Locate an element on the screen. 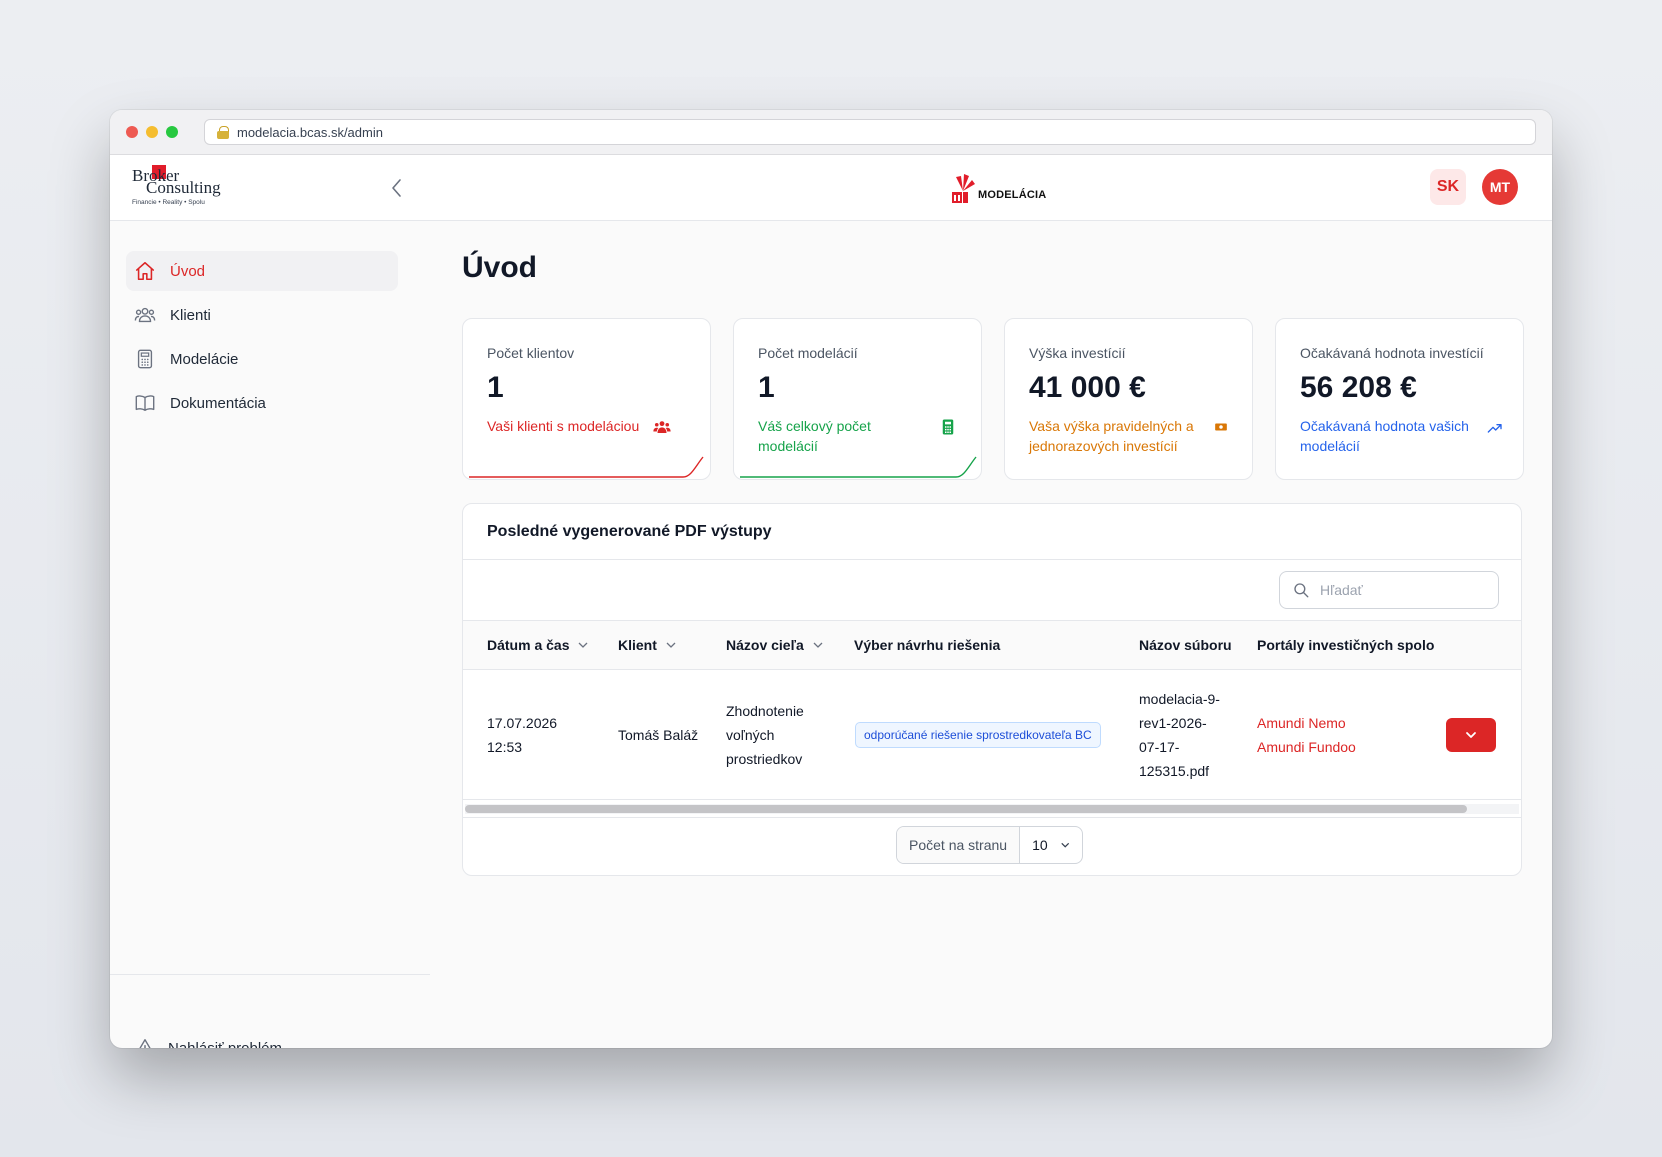  logo-word-consulting: Consulting is located at coordinates (183, 187).